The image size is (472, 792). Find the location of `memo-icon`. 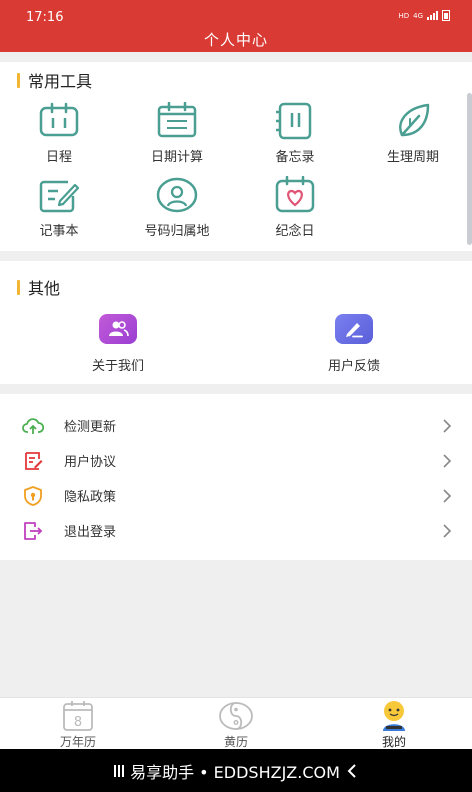

memo-icon is located at coordinates (294, 121).